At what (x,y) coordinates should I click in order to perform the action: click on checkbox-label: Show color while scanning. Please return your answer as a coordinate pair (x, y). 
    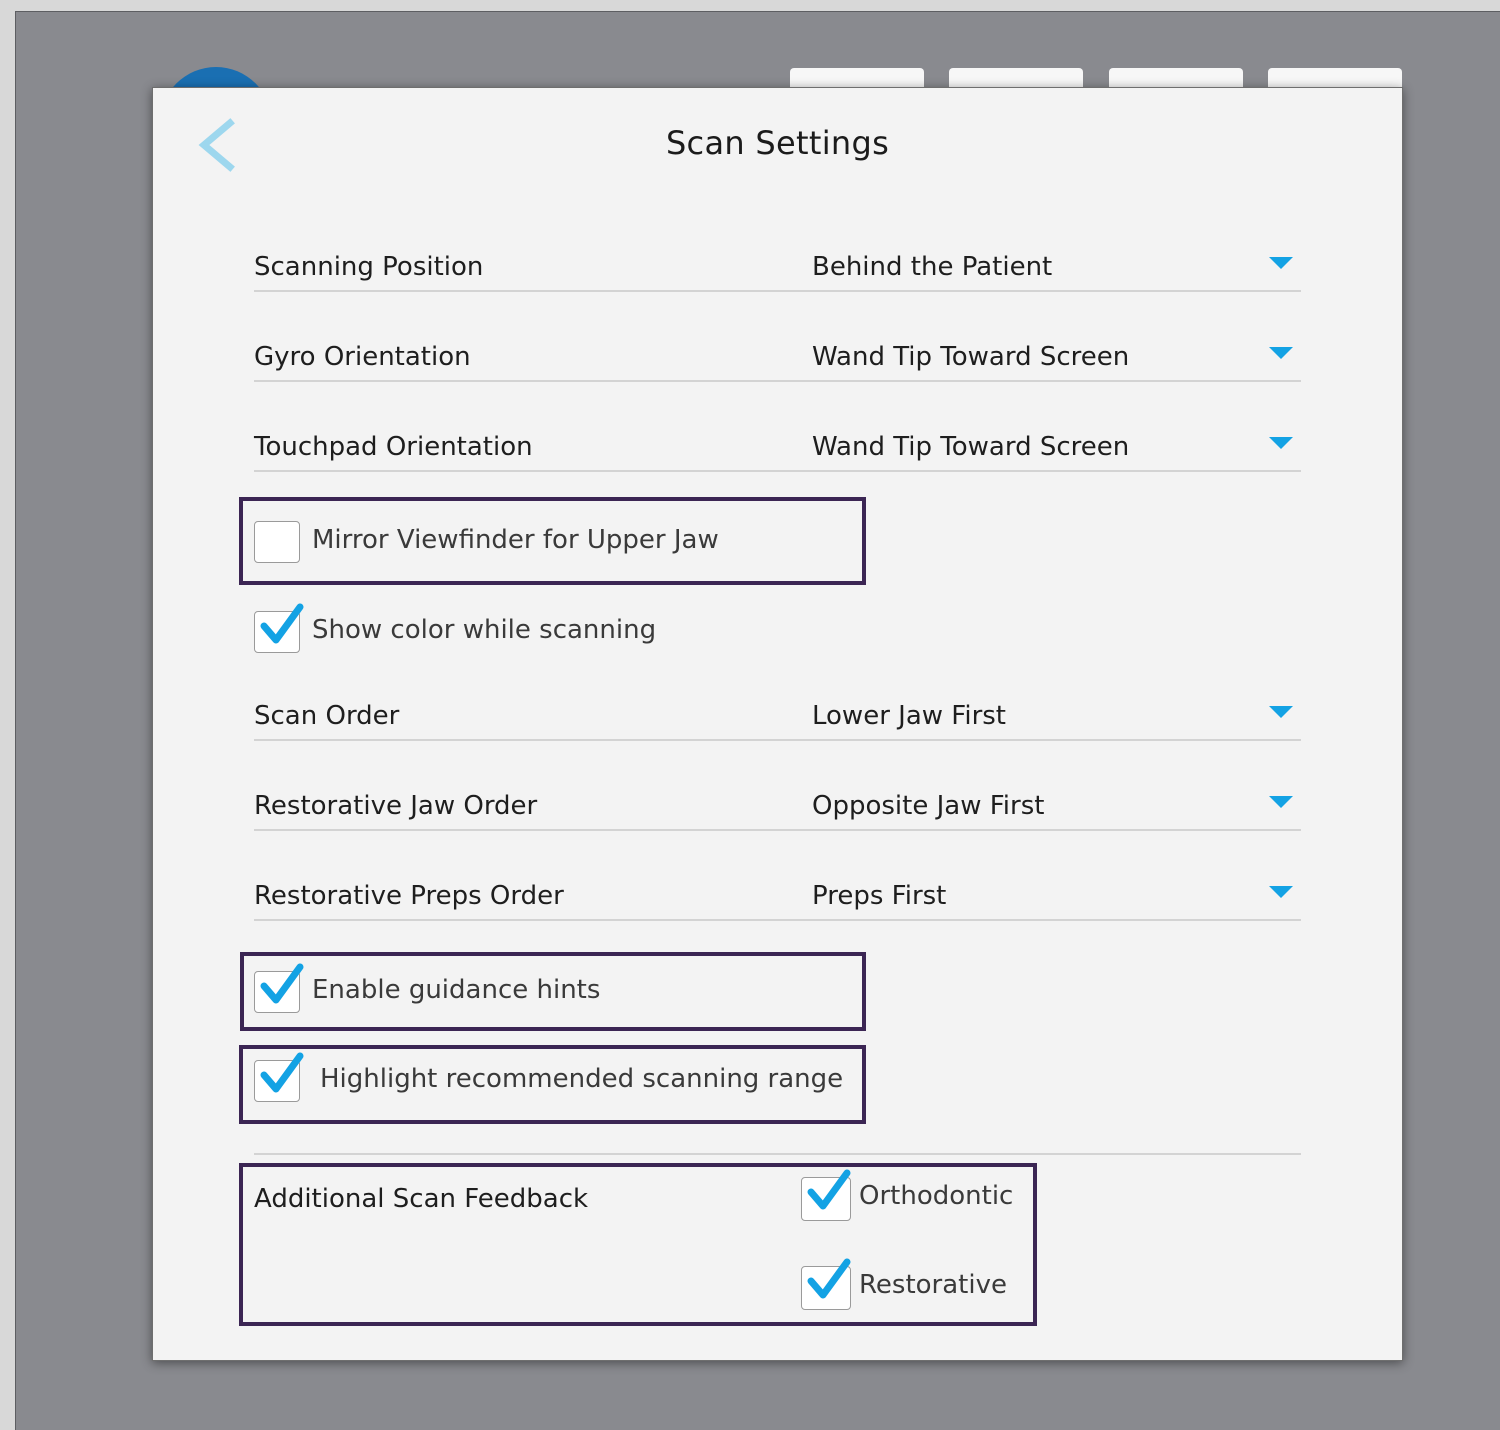
    Looking at the image, I should click on (484, 630).